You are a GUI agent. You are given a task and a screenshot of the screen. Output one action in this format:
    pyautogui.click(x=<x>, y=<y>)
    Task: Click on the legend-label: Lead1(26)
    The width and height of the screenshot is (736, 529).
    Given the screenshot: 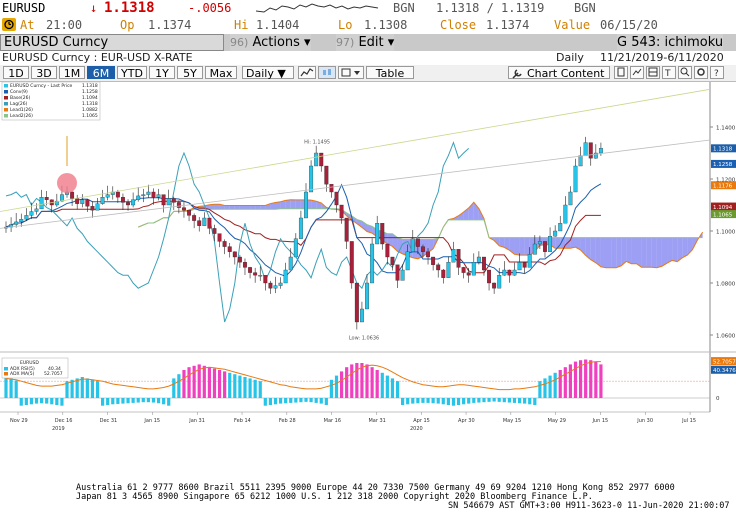 What is the action you would take?
    pyautogui.click(x=21, y=110)
    